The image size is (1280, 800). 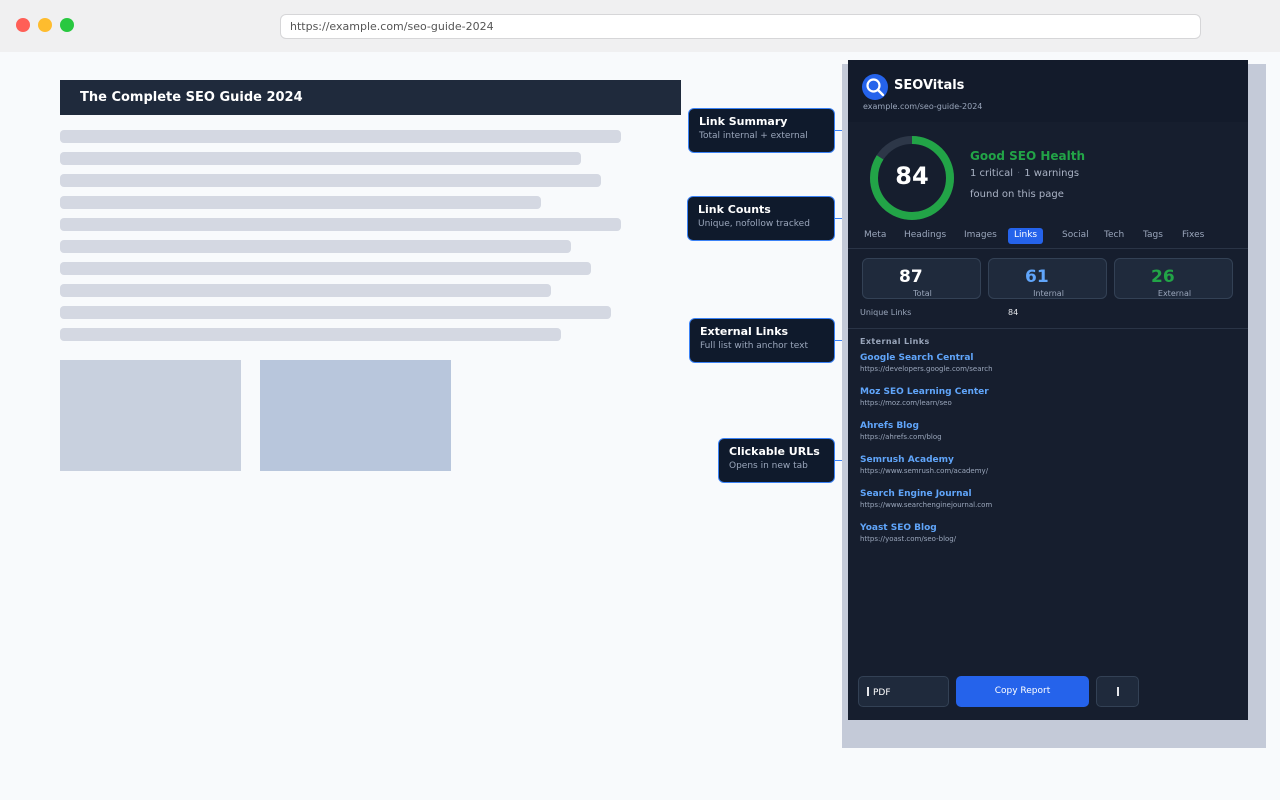 I want to click on tab-images: Images, so click(x=980, y=236).